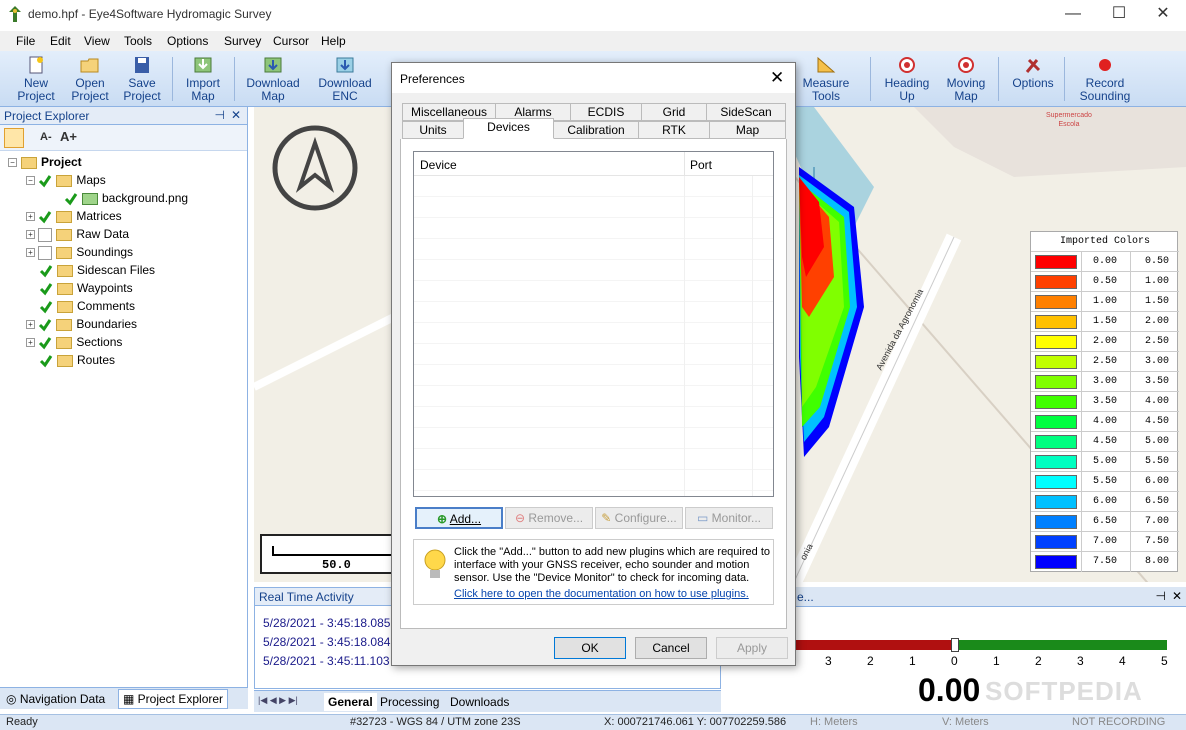  Describe the element at coordinates (345, 65) in the screenshot. I see `download-enc-icon` at that location.